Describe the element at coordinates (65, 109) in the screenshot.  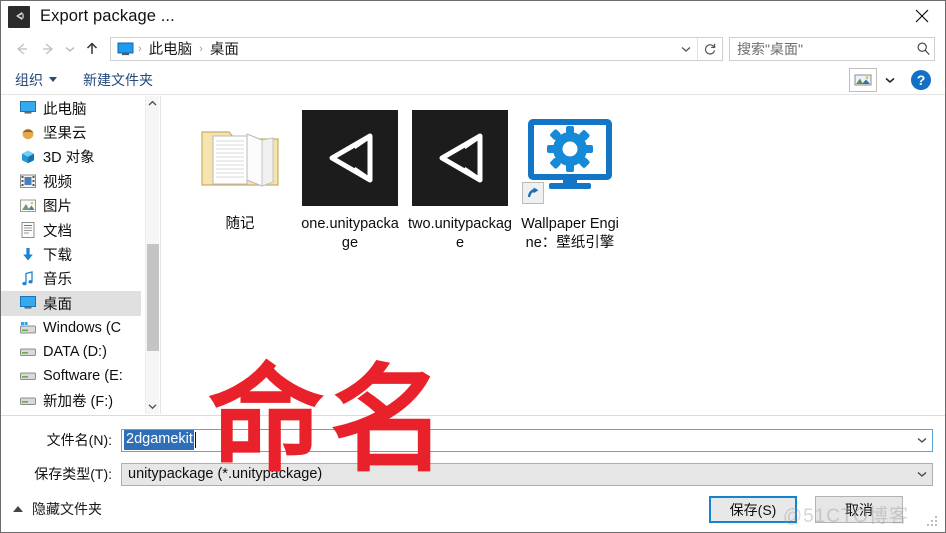
I see `sidebar-item-label: 此电脑` at that location.